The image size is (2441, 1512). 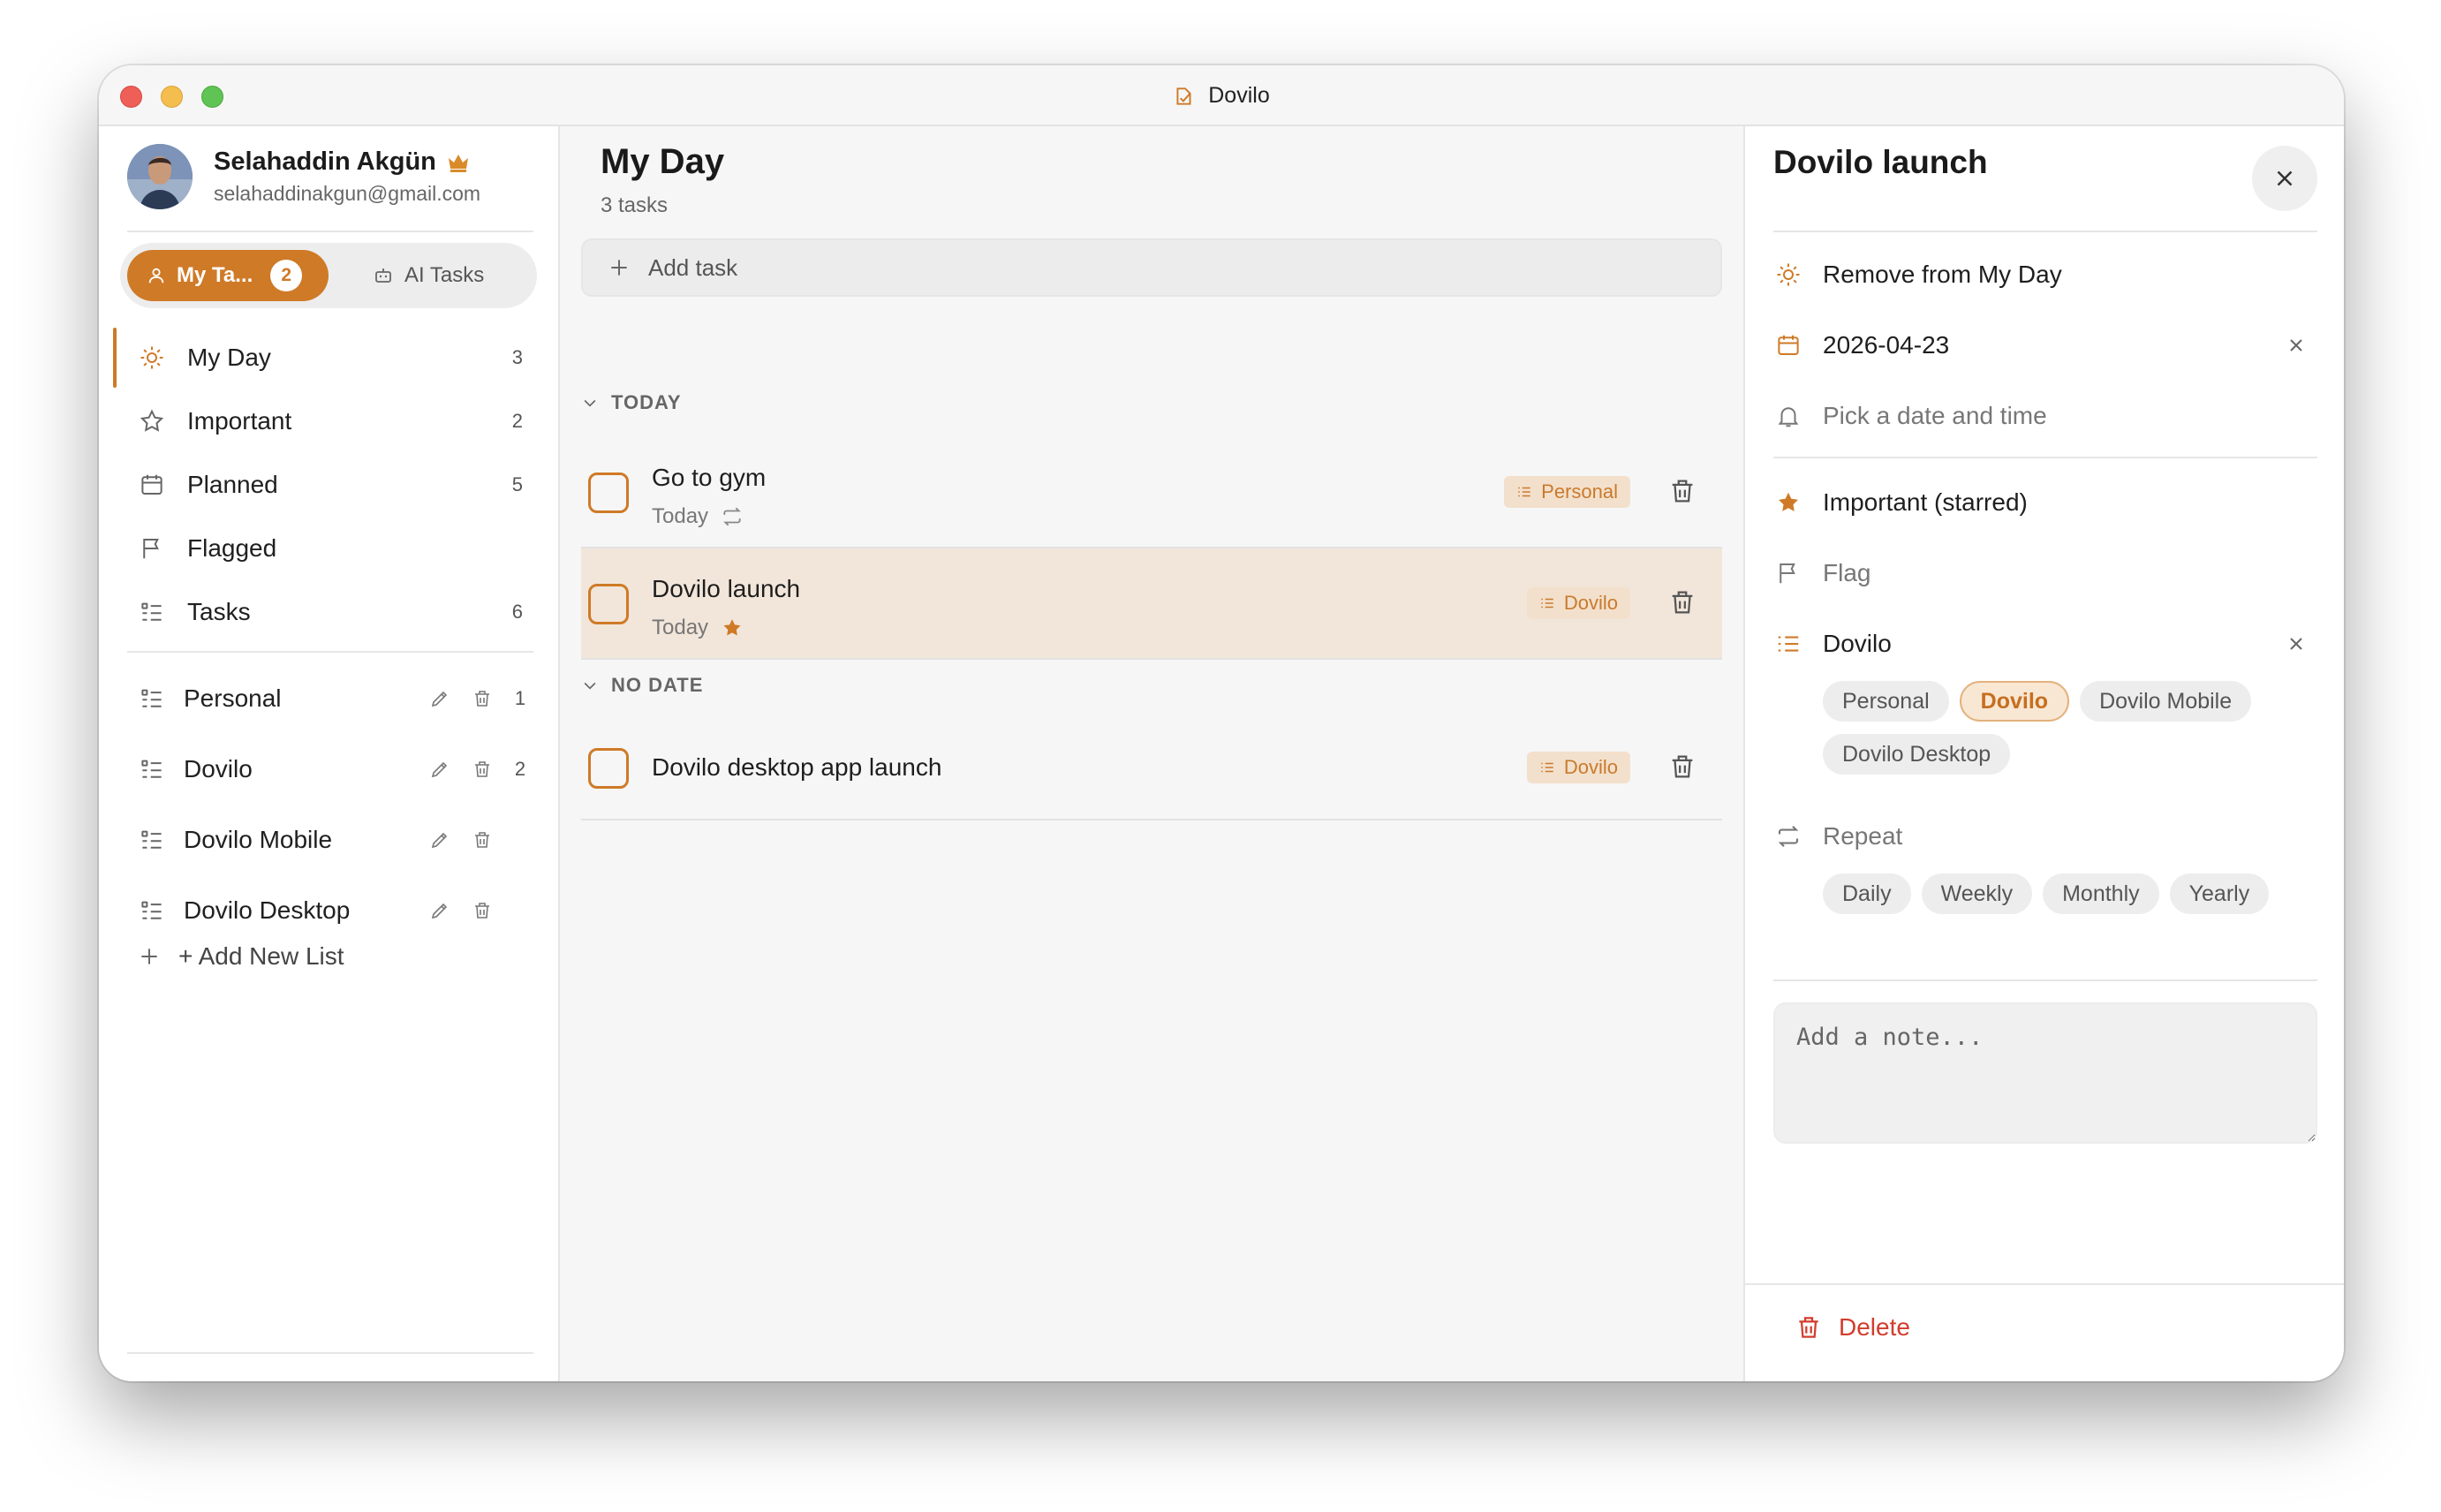 What do you see at coordinates (2219, 893) in the screenshot?
I see `repeat-chip-yearly: Yearly` at bounding box center [2219, 893].